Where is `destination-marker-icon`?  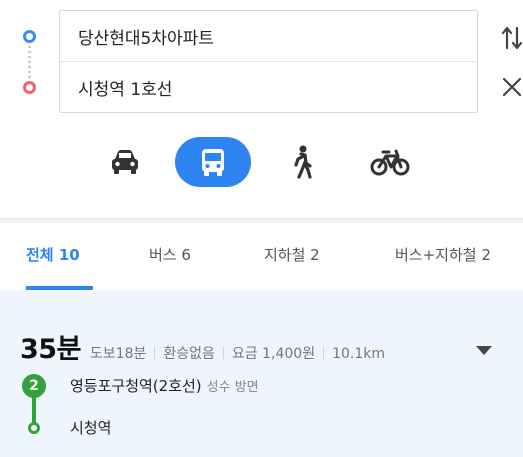 destination-marker-icon is located at coordinates (29, 87).